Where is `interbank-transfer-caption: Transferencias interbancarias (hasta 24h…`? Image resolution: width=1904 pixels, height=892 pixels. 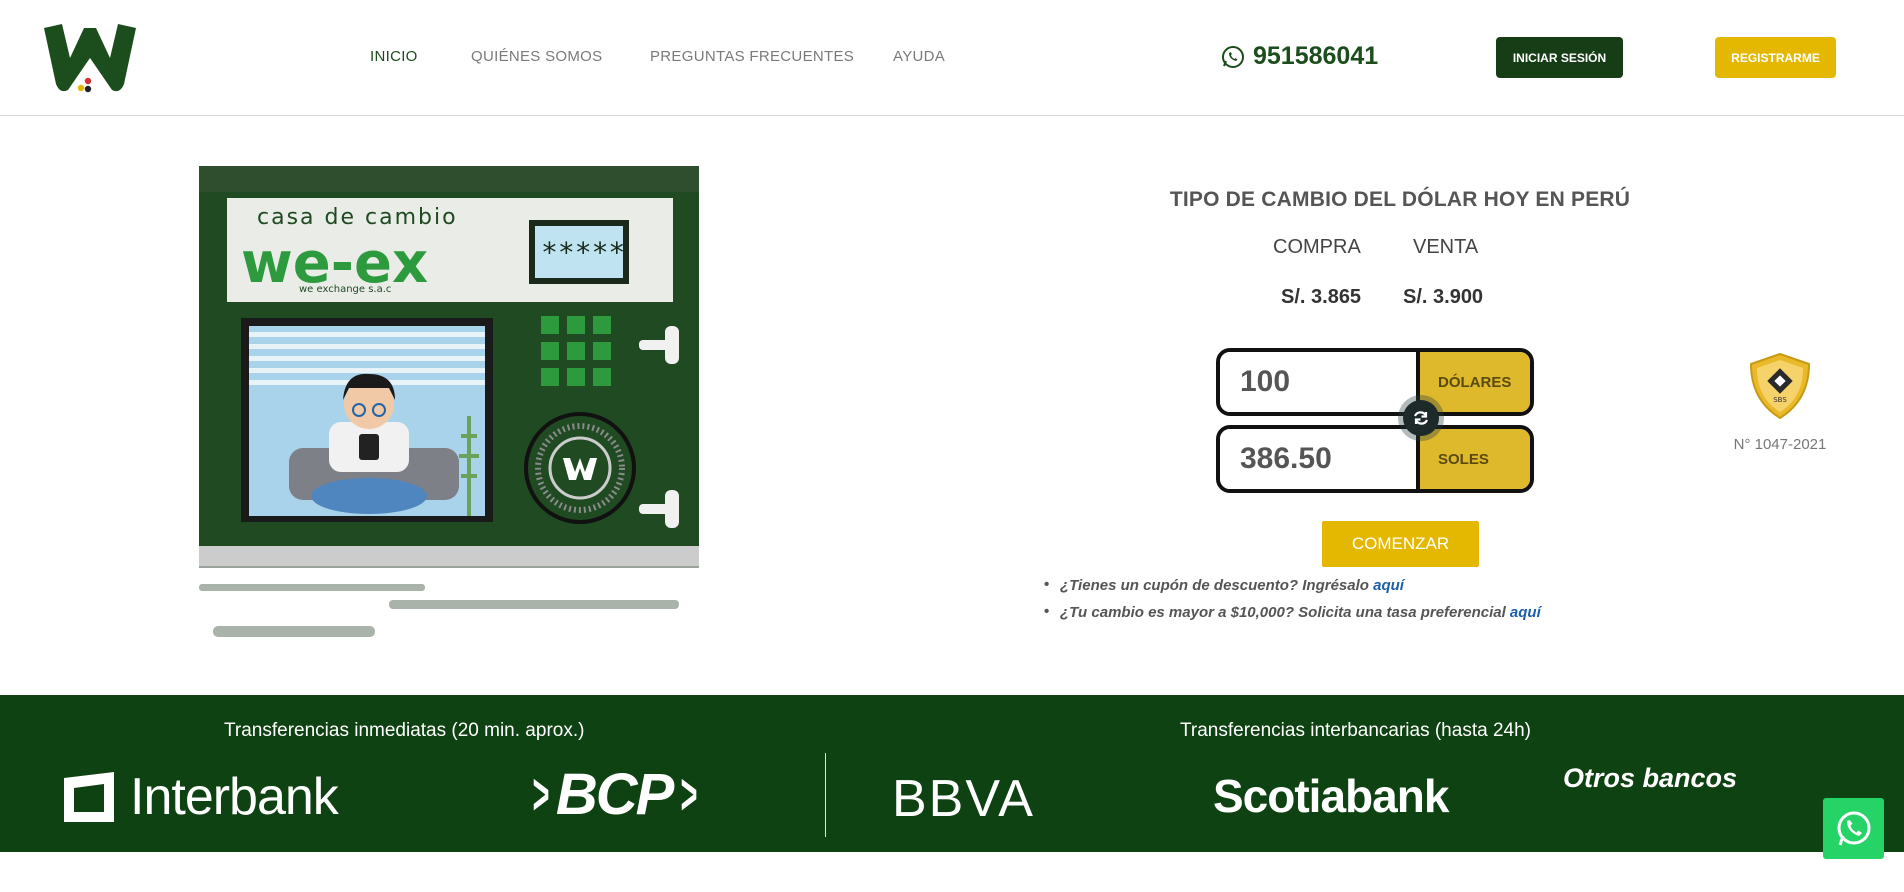 interbank-transfer-caption: Transferencias interbancarias (hasta 24h… is located at coordinates (1355, 730).